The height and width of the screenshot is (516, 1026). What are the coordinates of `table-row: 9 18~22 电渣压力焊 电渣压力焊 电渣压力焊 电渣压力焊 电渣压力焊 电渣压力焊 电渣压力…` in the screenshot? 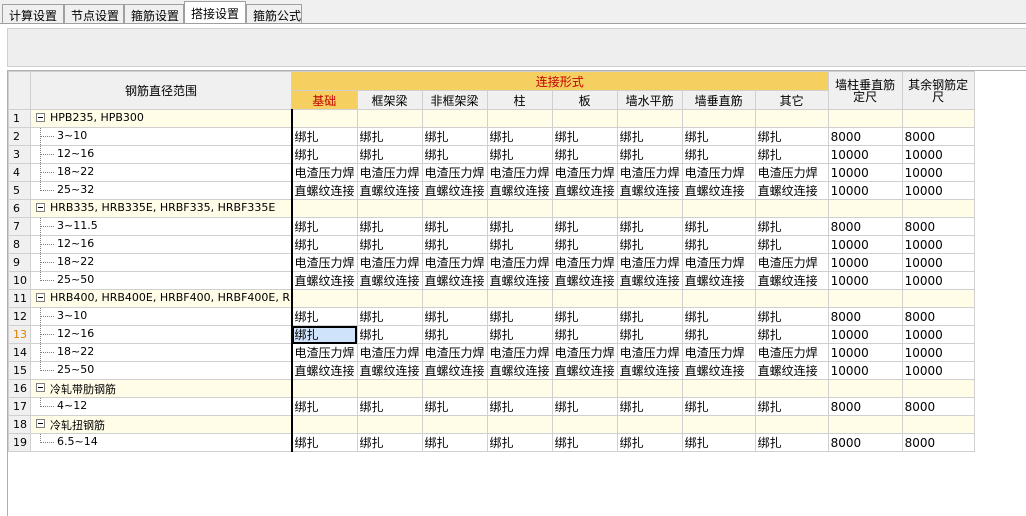 It's located at (491, 262).